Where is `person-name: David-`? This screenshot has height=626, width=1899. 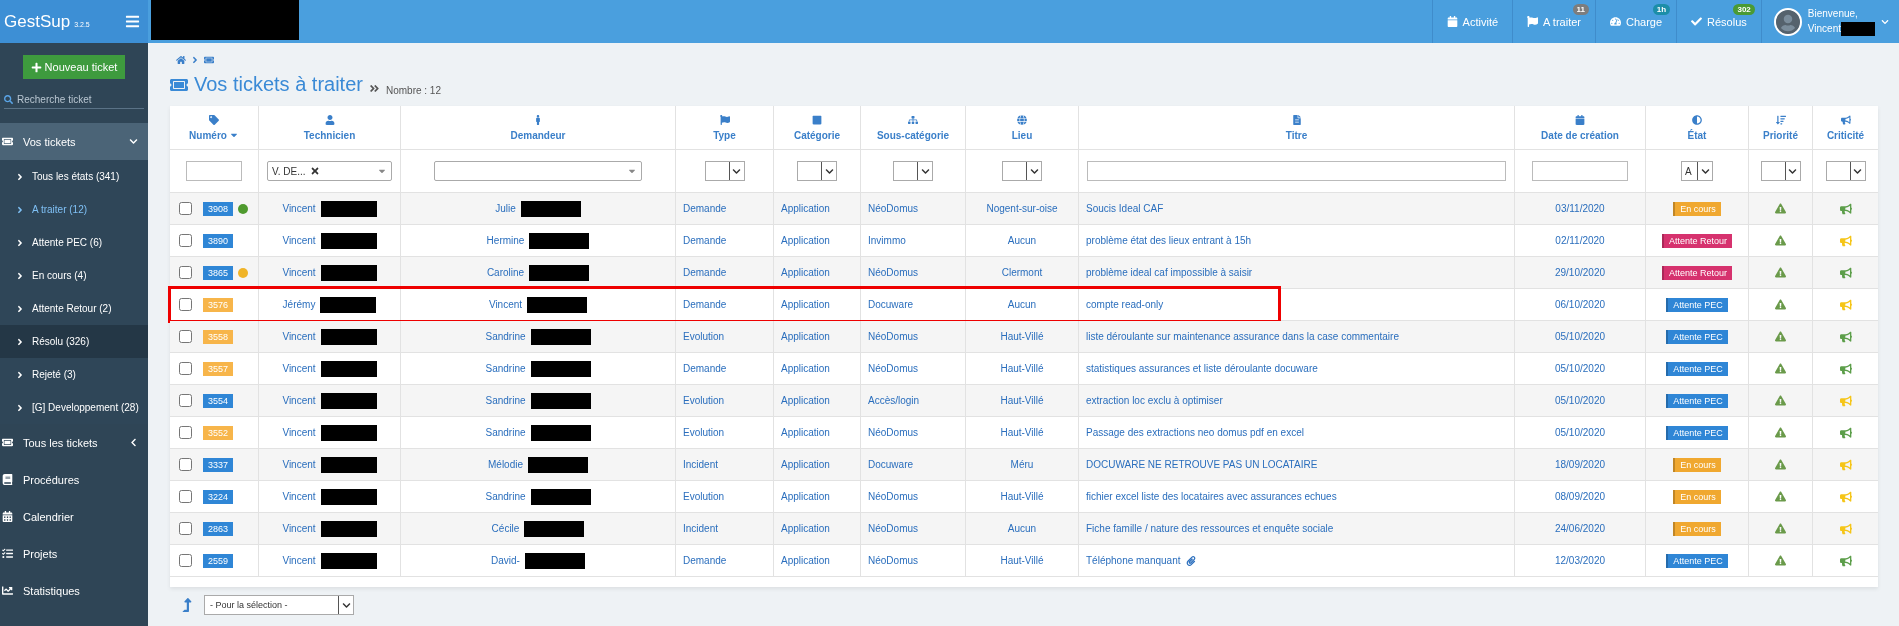 person-name: David- is located at coordinates (505, 560).